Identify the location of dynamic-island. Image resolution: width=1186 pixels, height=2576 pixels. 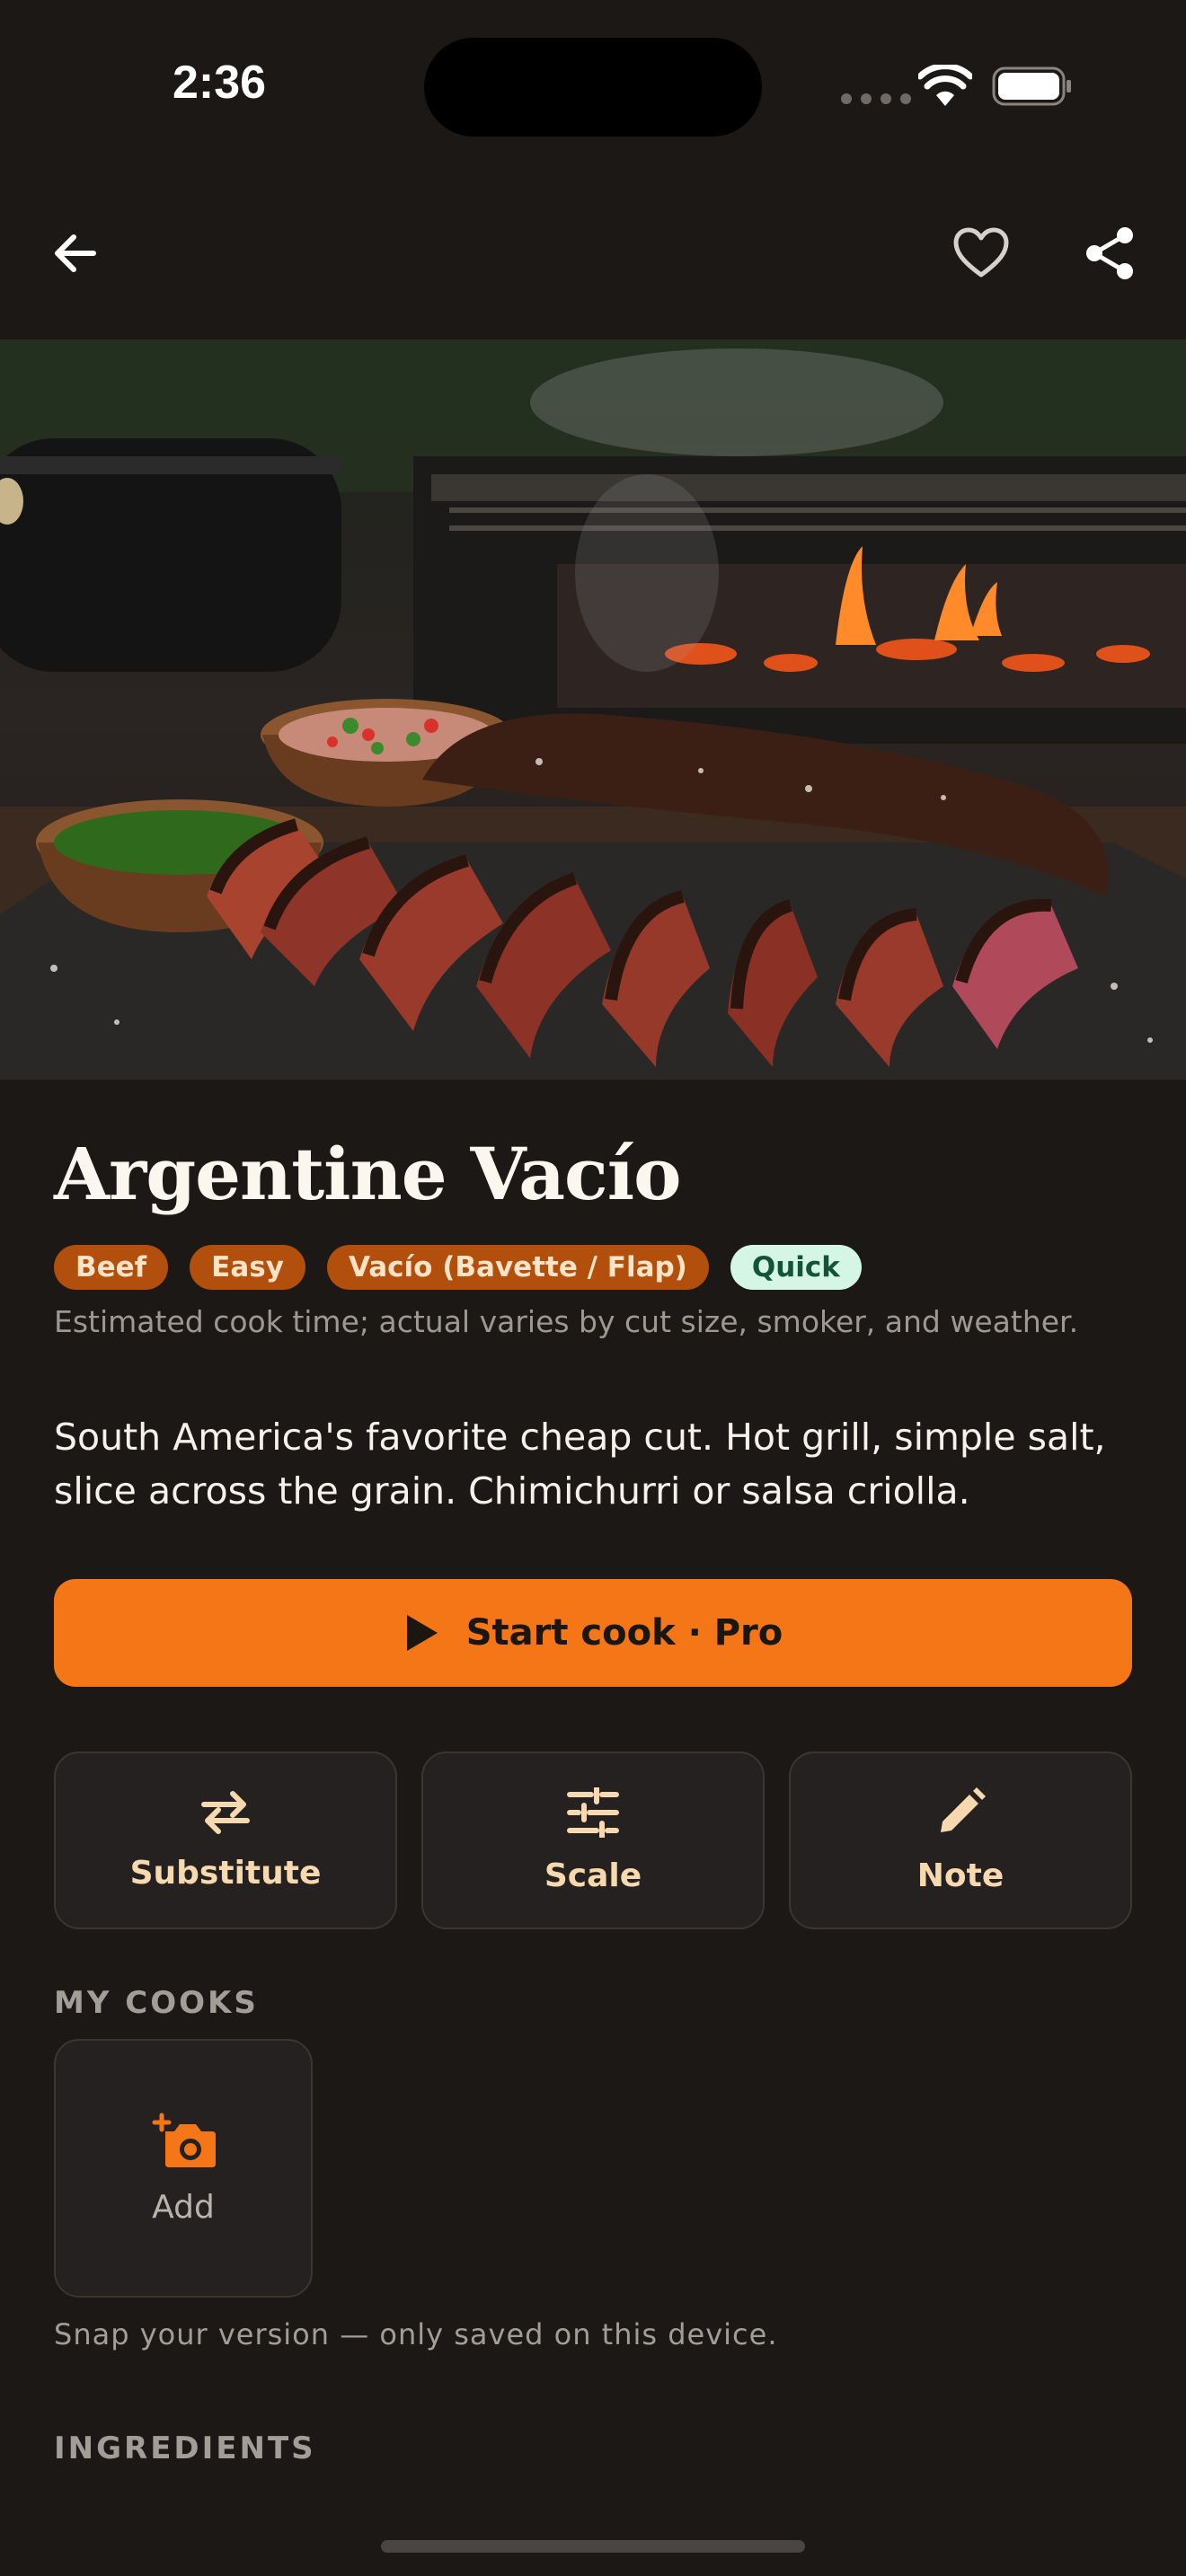
(593, 87).